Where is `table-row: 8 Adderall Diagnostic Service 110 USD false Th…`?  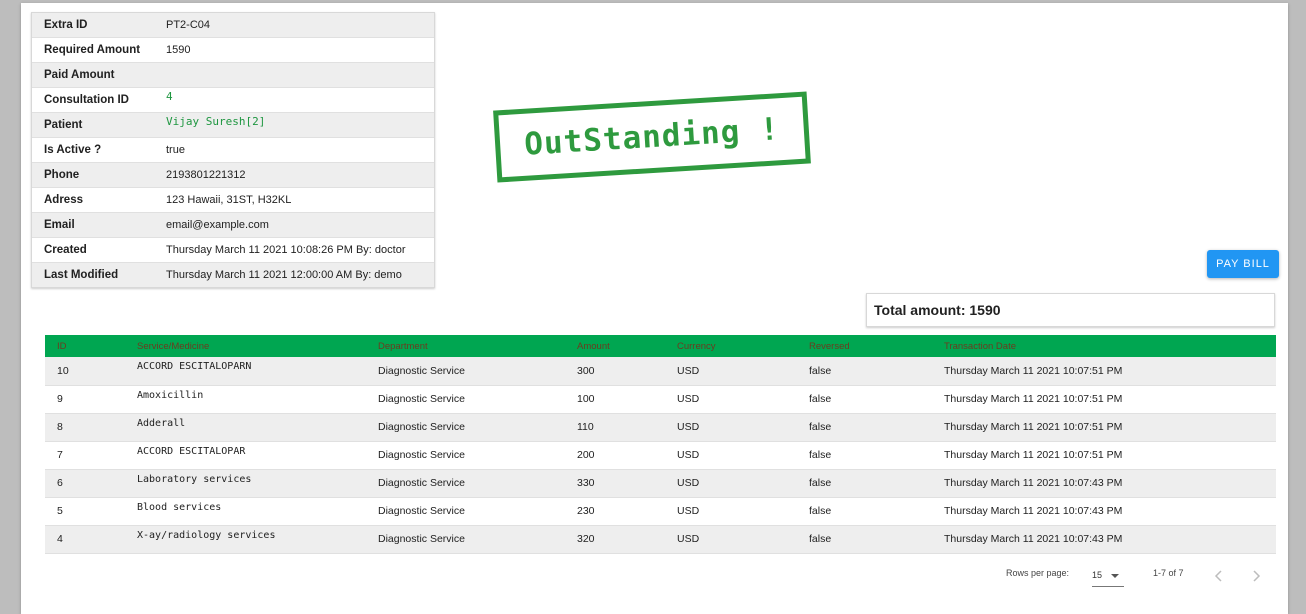 table-row: 8 Adderall Diagnostic Service 110 USD false Th… is located at coordinates (660, 427).